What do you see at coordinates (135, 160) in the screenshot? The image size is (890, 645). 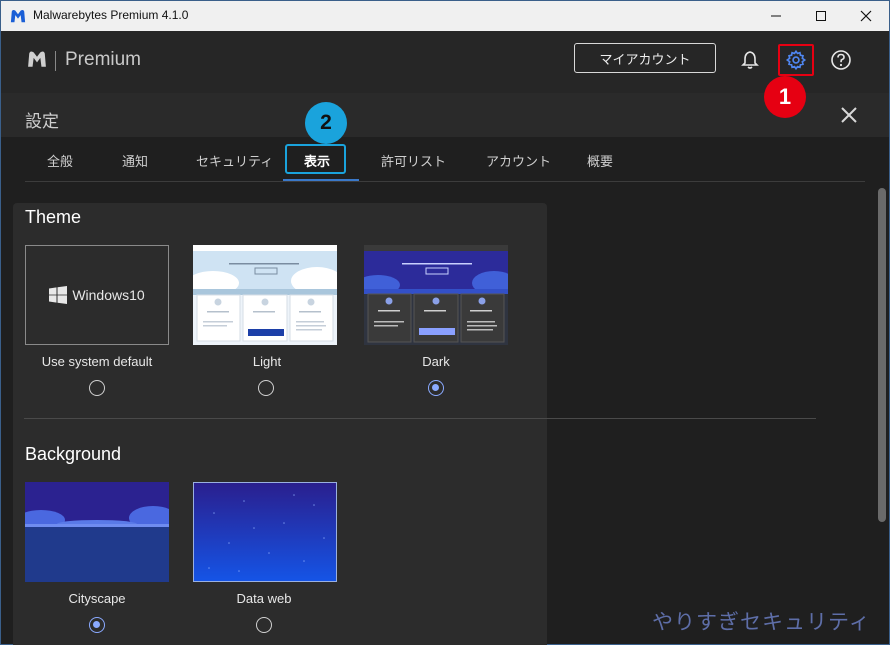 I see `tab-notifications: 通知` at bounding box center [135, 160].